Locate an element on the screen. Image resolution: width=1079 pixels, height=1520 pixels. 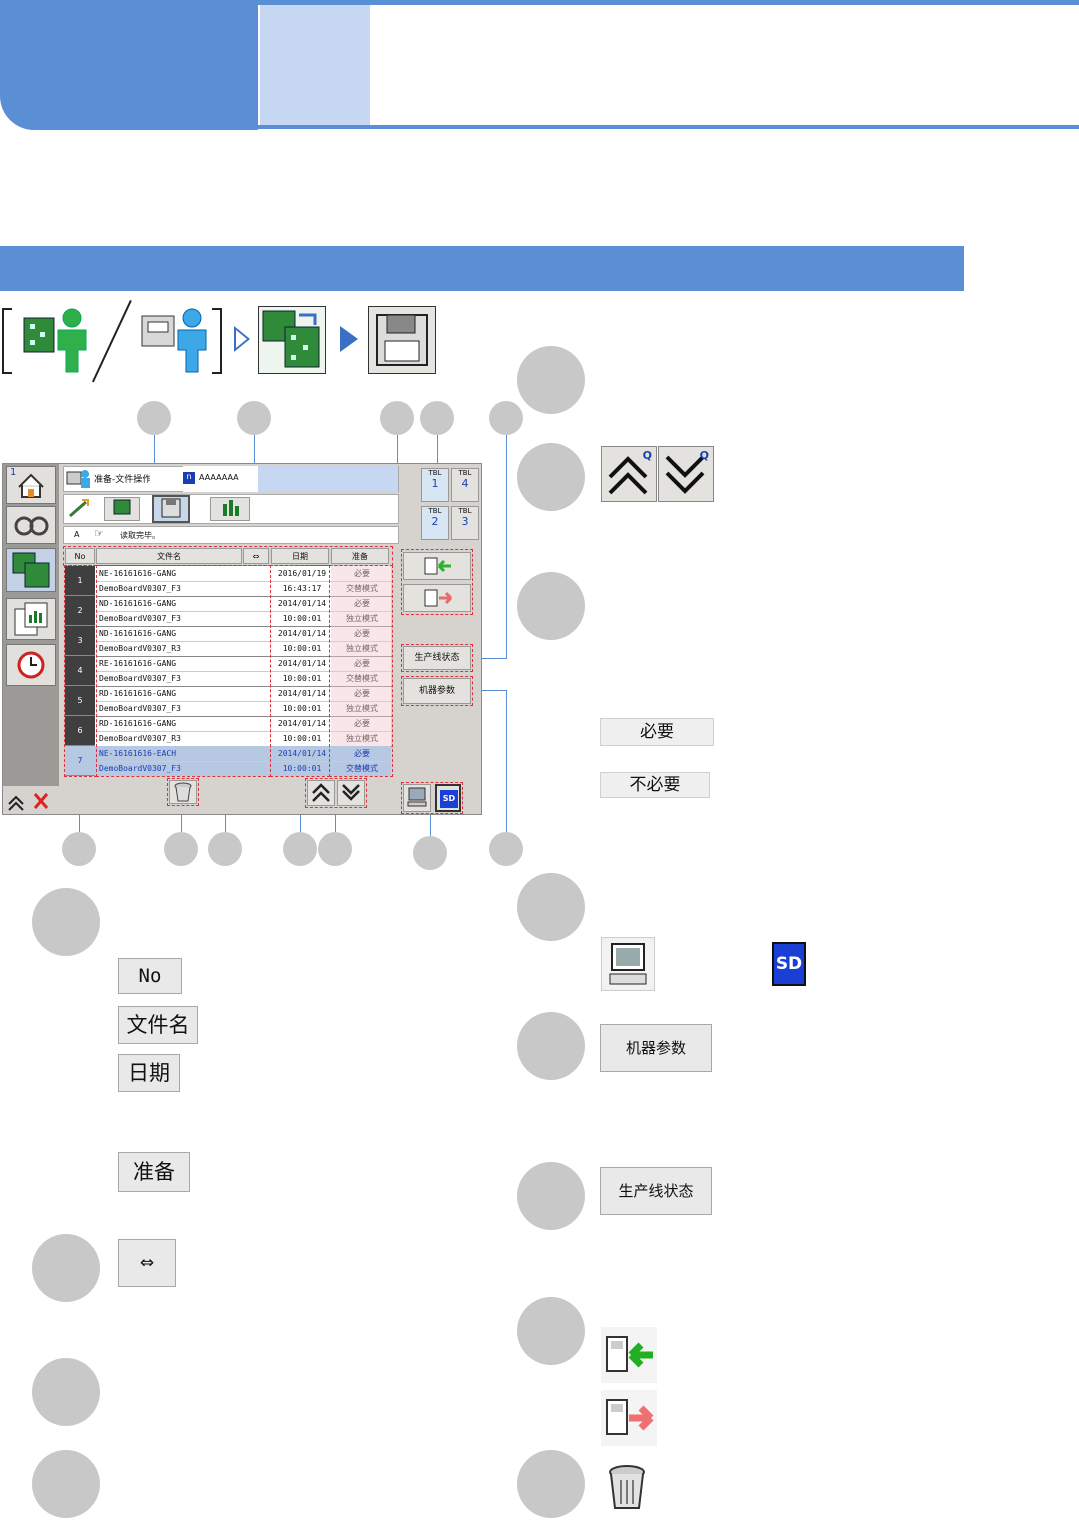
machine-name-bar: n AAAAAAA is located at coordinates (221, 479).